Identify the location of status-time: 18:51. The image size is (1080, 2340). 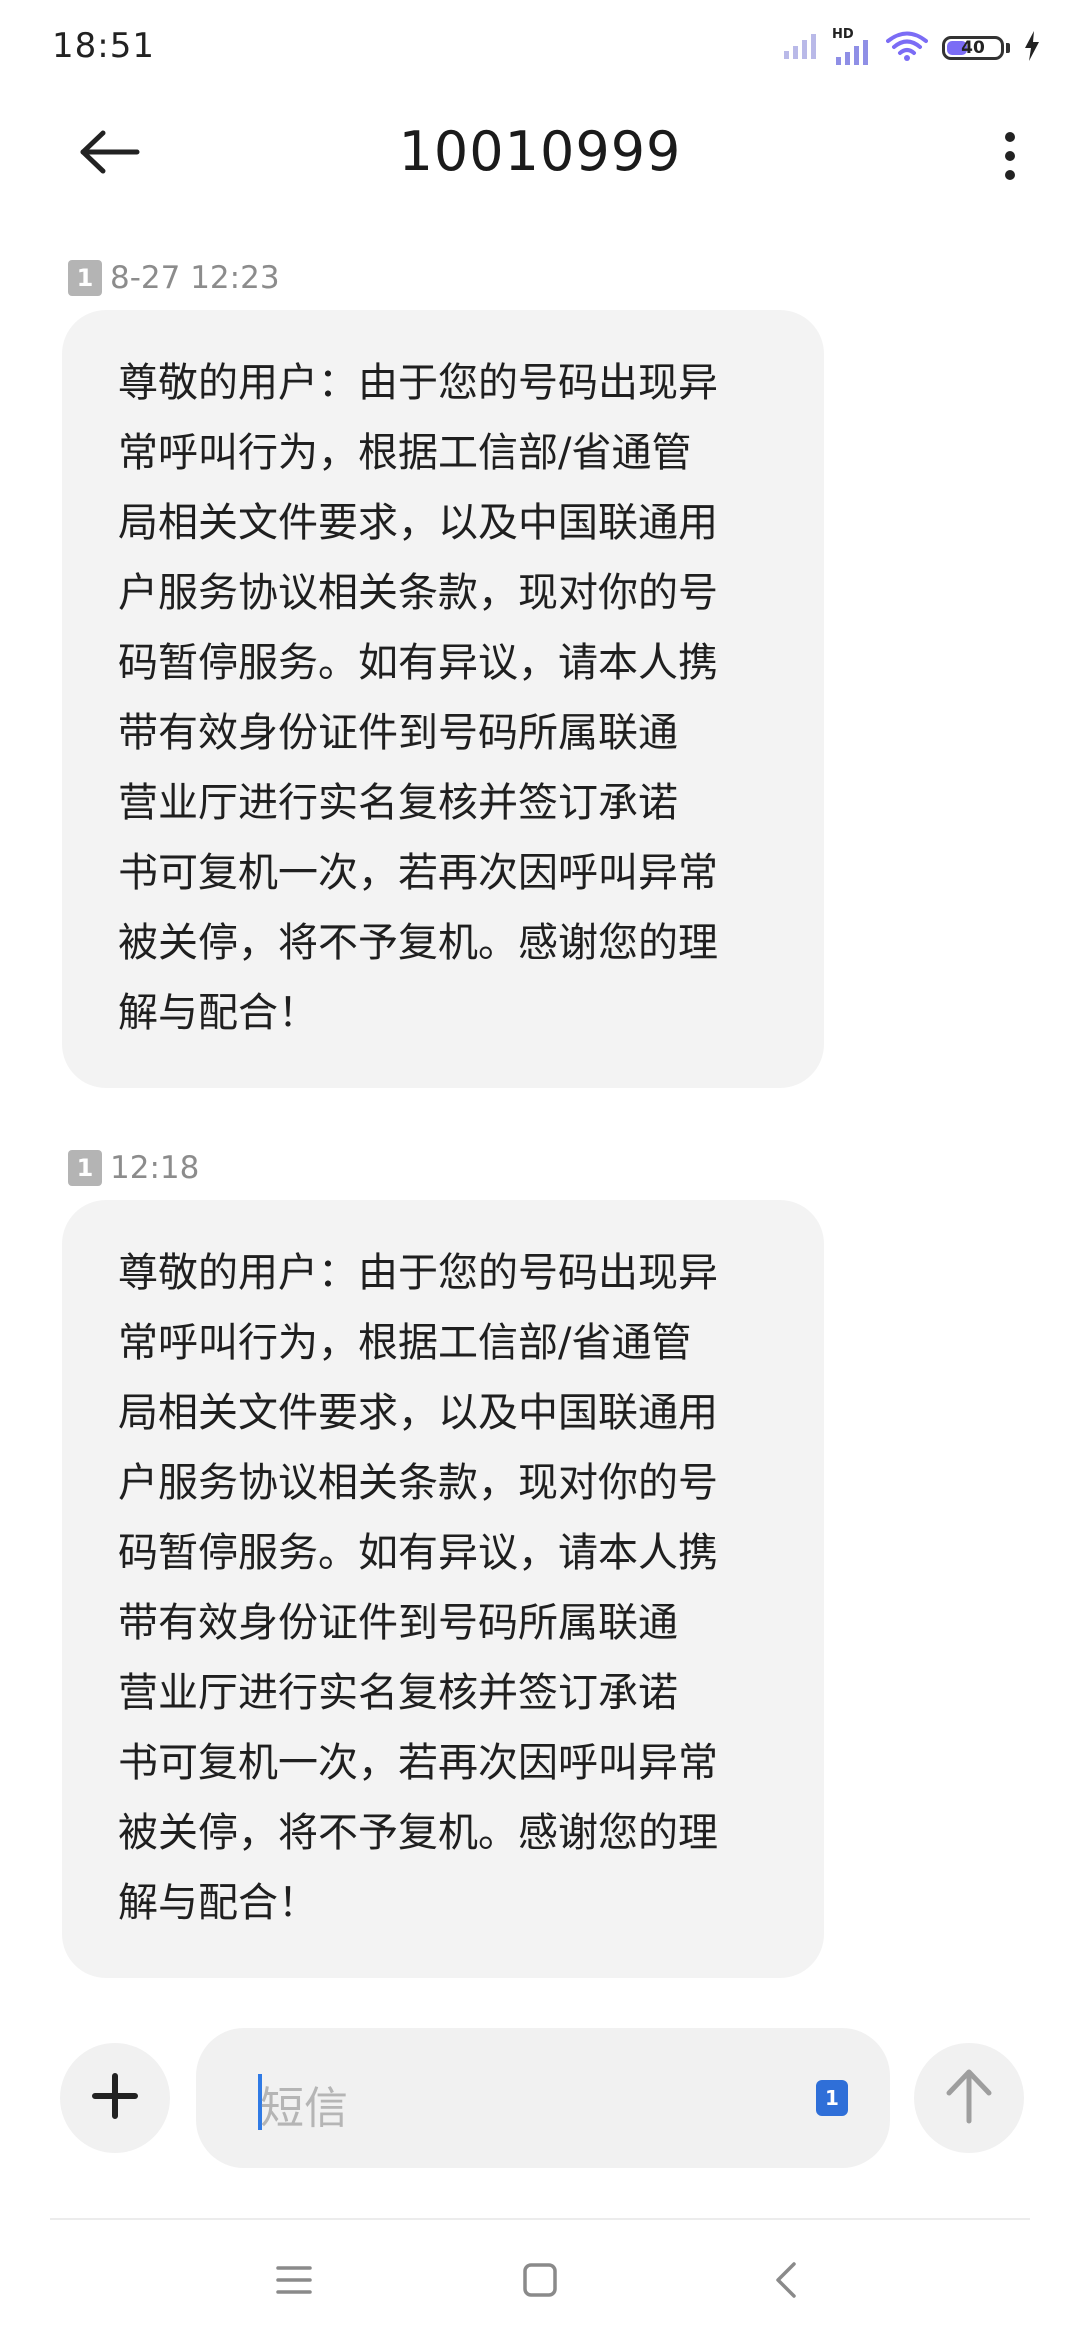
(103, 46).